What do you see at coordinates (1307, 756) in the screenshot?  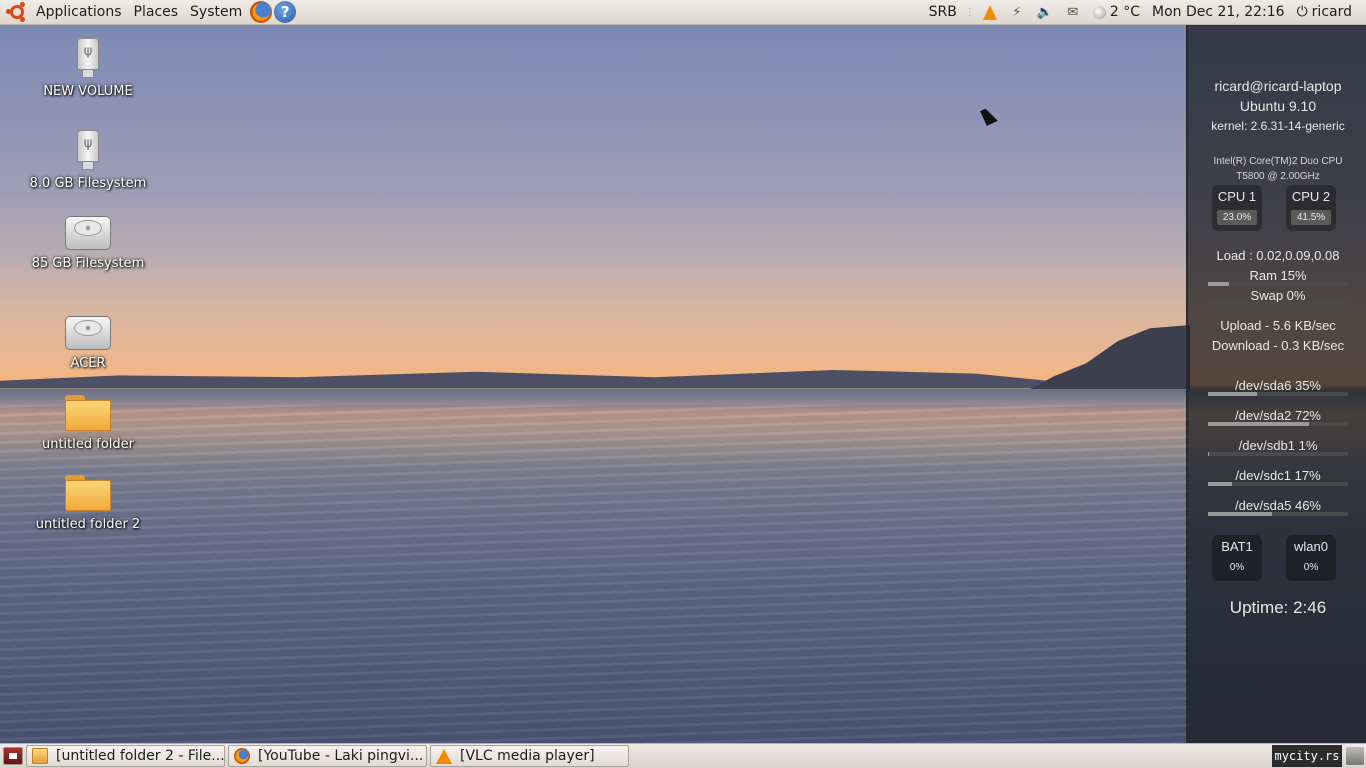 I see `watermark: mycity.rs` at bounding box center [1307, 756].